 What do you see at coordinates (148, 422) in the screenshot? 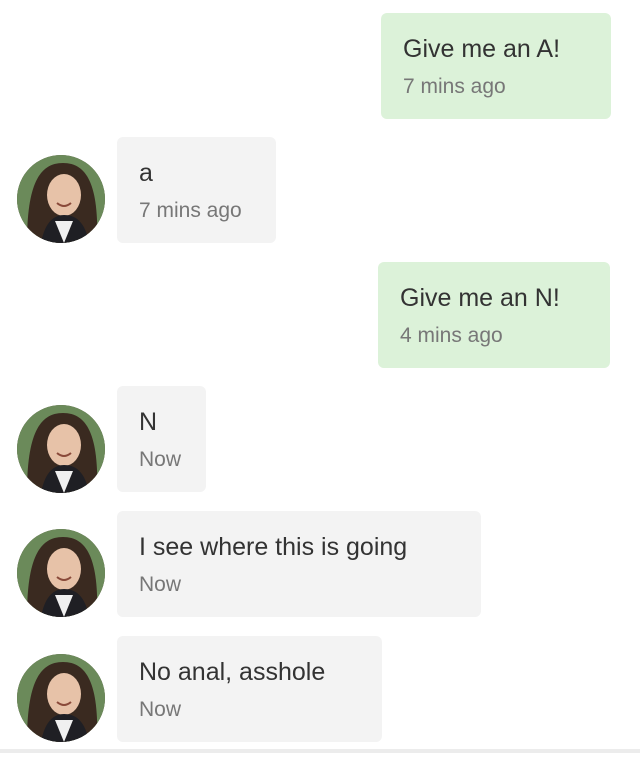
I see `message-text: N` at bounding box center [148, 422].